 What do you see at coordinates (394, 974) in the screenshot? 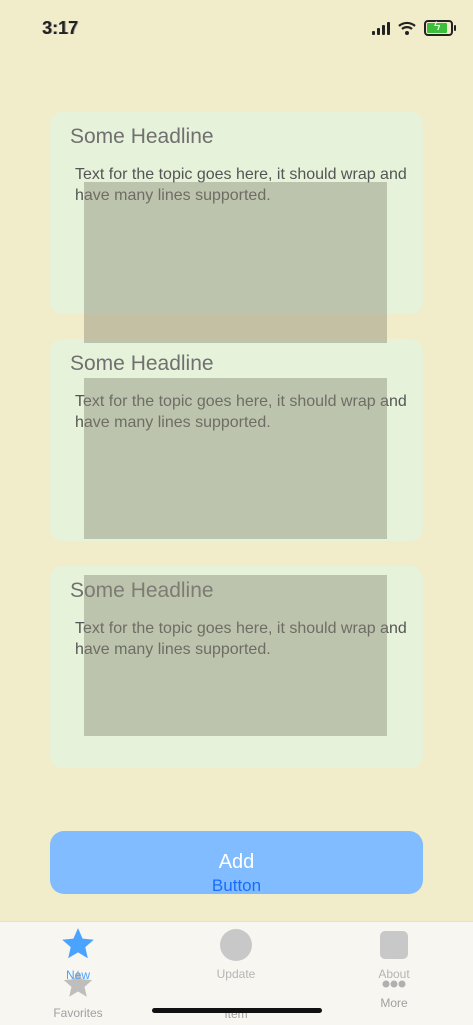
I see `tab-label: About` at bounding box center [394, 974].